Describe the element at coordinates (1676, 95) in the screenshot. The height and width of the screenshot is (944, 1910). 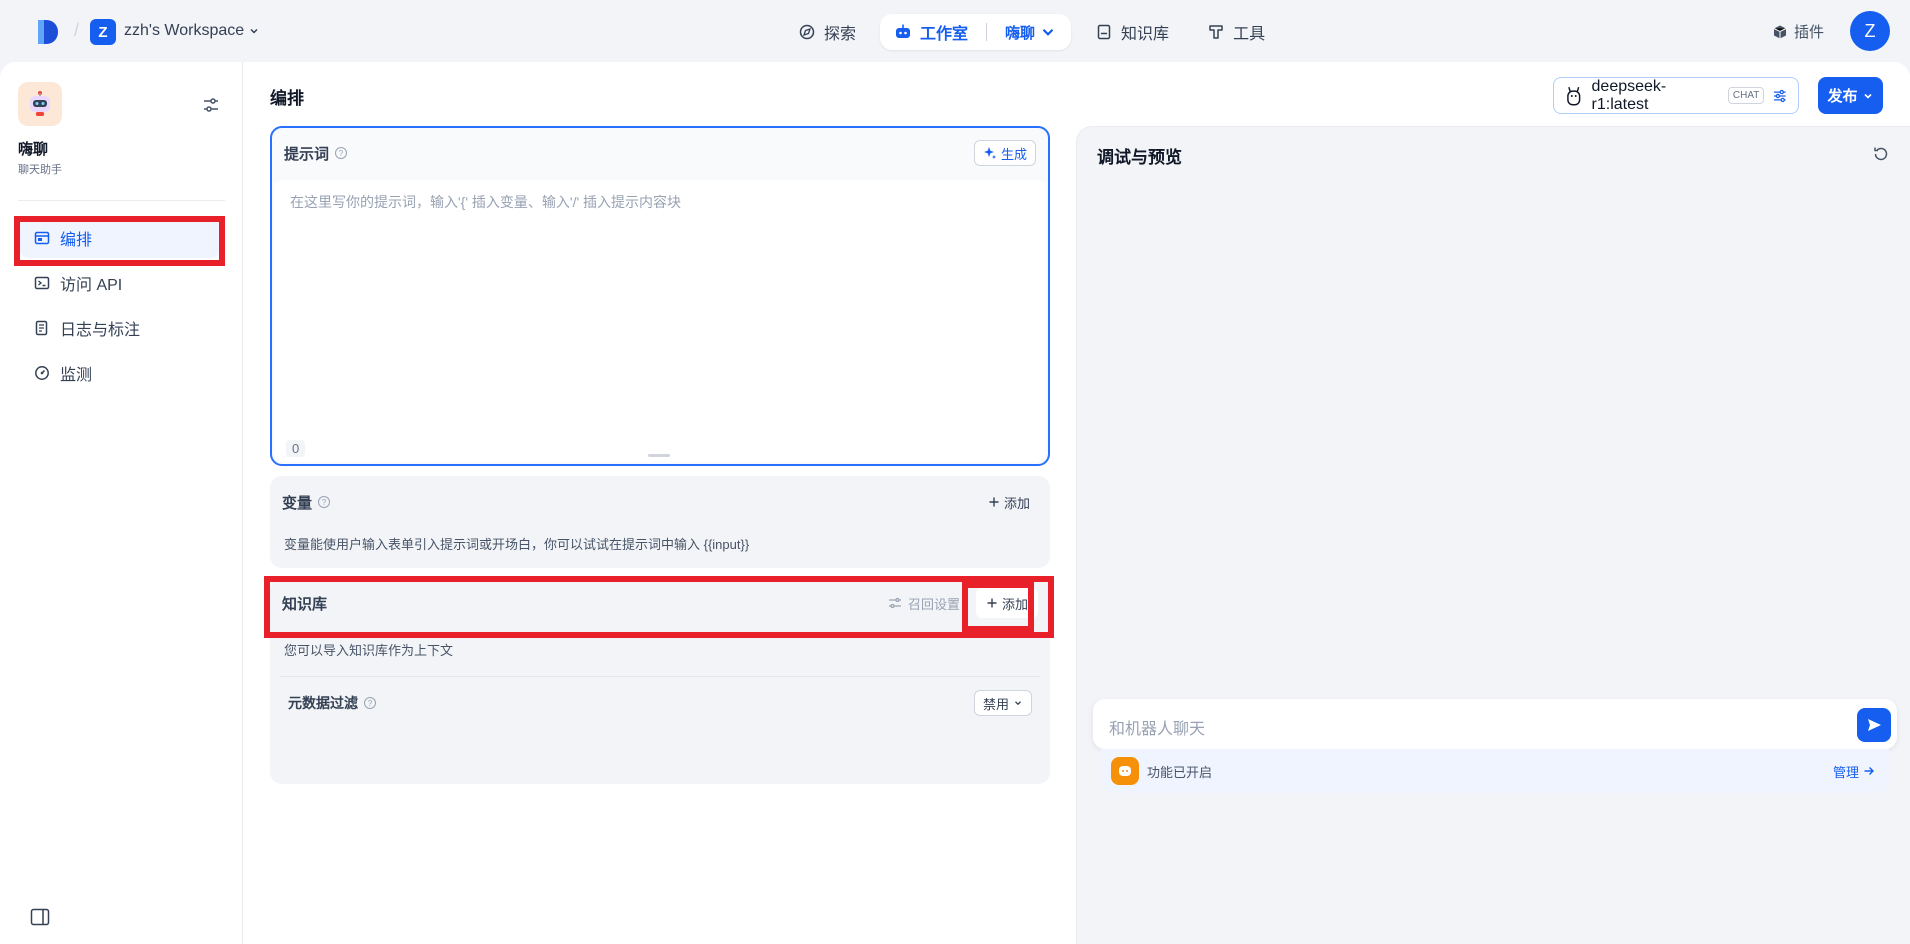
I see `model-selector-button: deepseek-r1:latest CHAT` at that location.